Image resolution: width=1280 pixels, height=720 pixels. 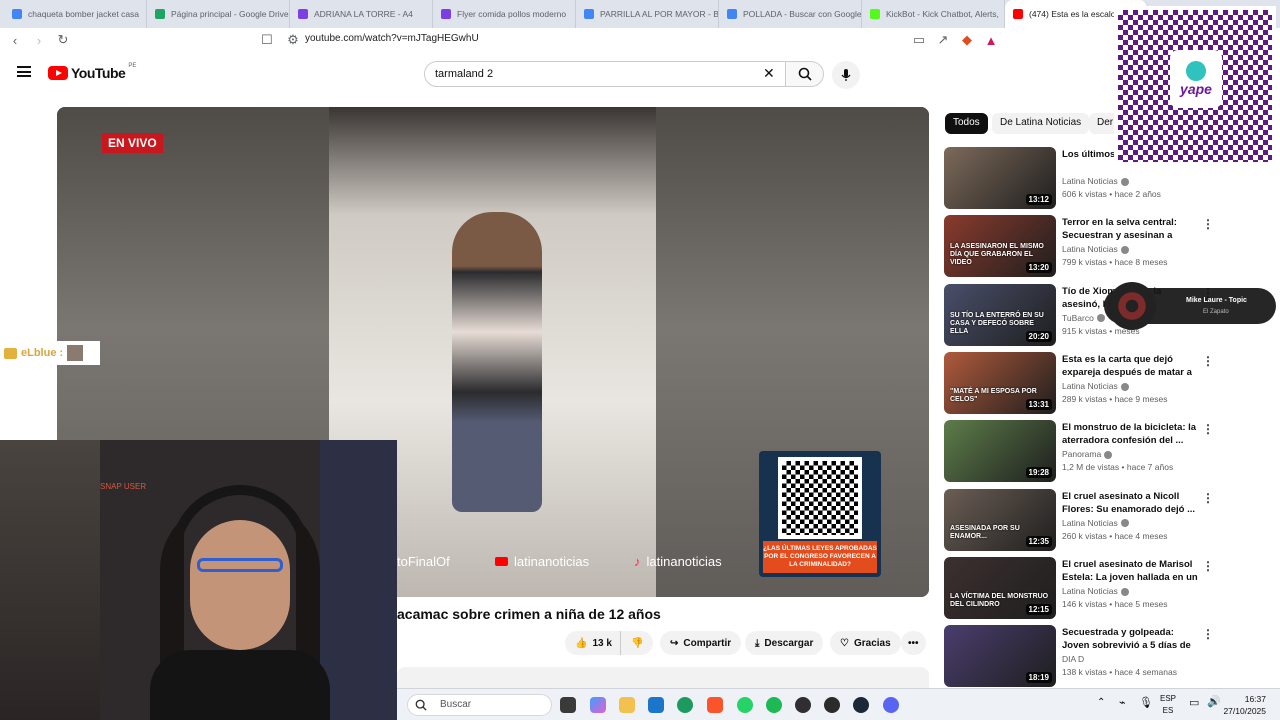 What do you see at coordinates (674, 643) in the screenshot?
I see `share-arrow-icon: ↪` at bounding box center [674, 643].